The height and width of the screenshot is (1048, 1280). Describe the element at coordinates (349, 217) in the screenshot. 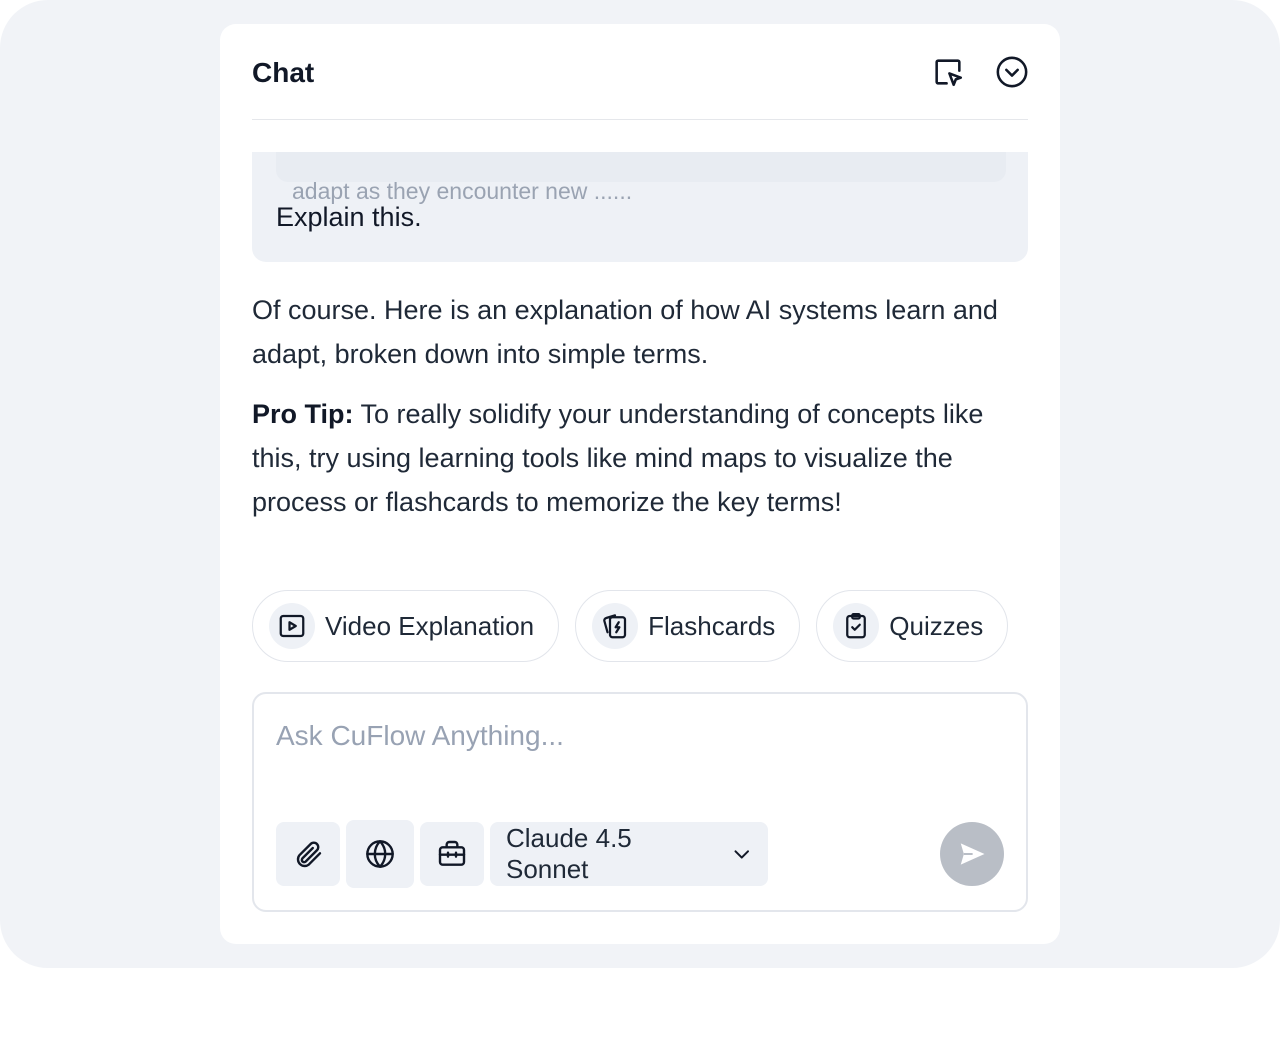

I see `user-message-text: Explain this.` at that location.